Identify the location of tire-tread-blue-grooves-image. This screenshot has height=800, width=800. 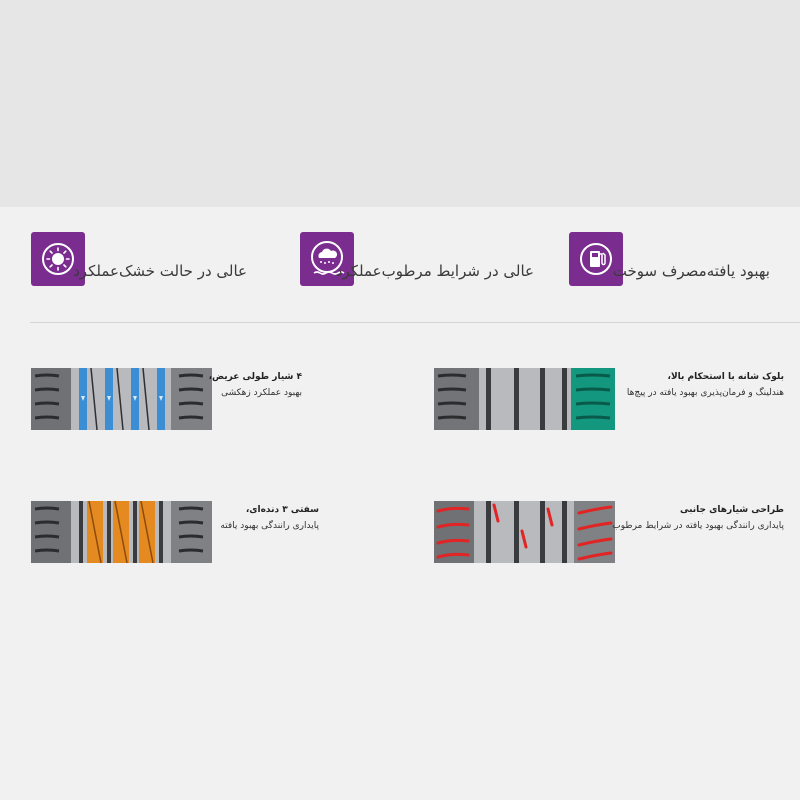
(121, 399).